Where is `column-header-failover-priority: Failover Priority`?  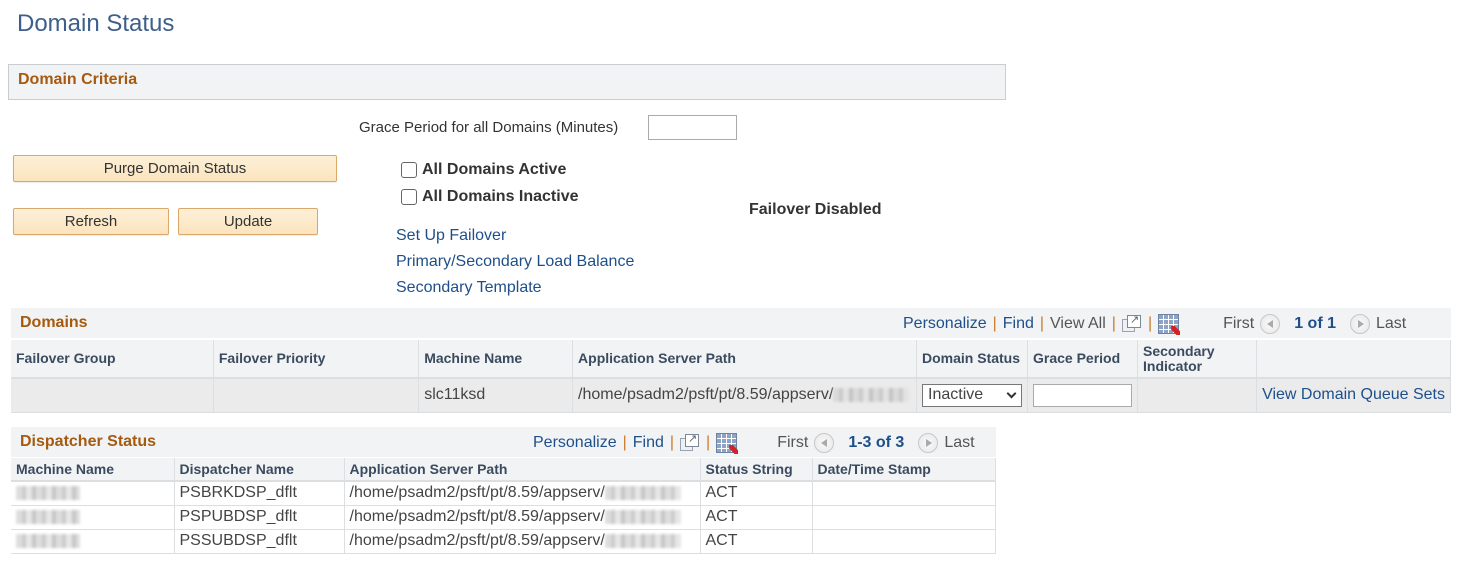 column-header-failover-priority: Failover Priority is located at coordinates (316, 359).